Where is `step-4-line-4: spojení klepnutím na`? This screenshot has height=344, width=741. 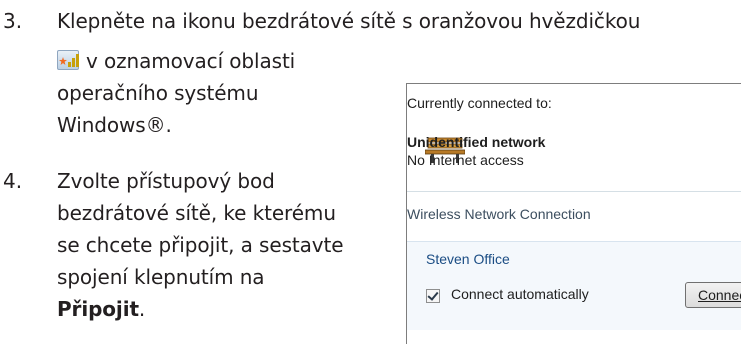
step-4-line-4: spojení klepnutím na is located at coordinates (161, 277).